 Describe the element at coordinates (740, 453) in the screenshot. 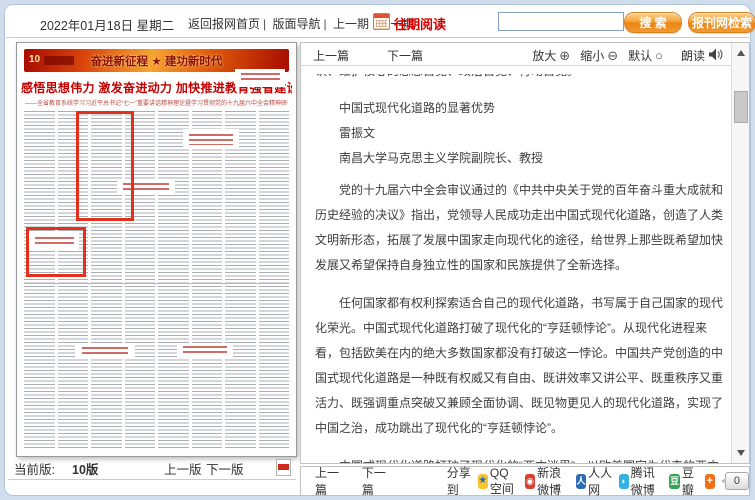

I see `scroll-down-button` at that location.